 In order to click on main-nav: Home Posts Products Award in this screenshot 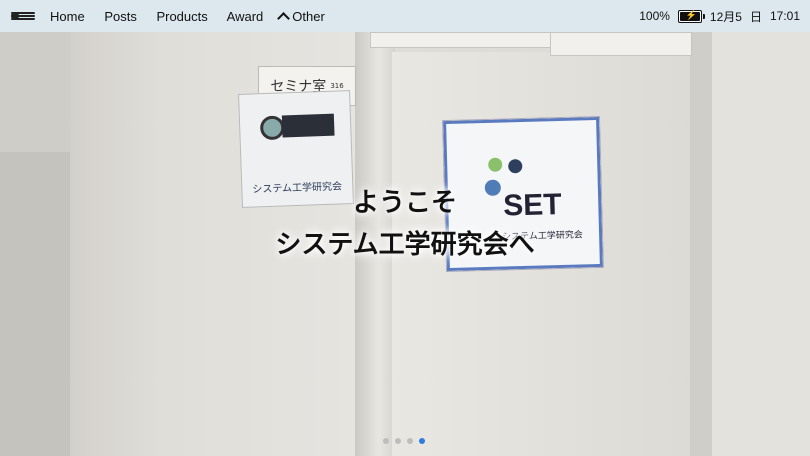, I will do `click(164, 16)`.